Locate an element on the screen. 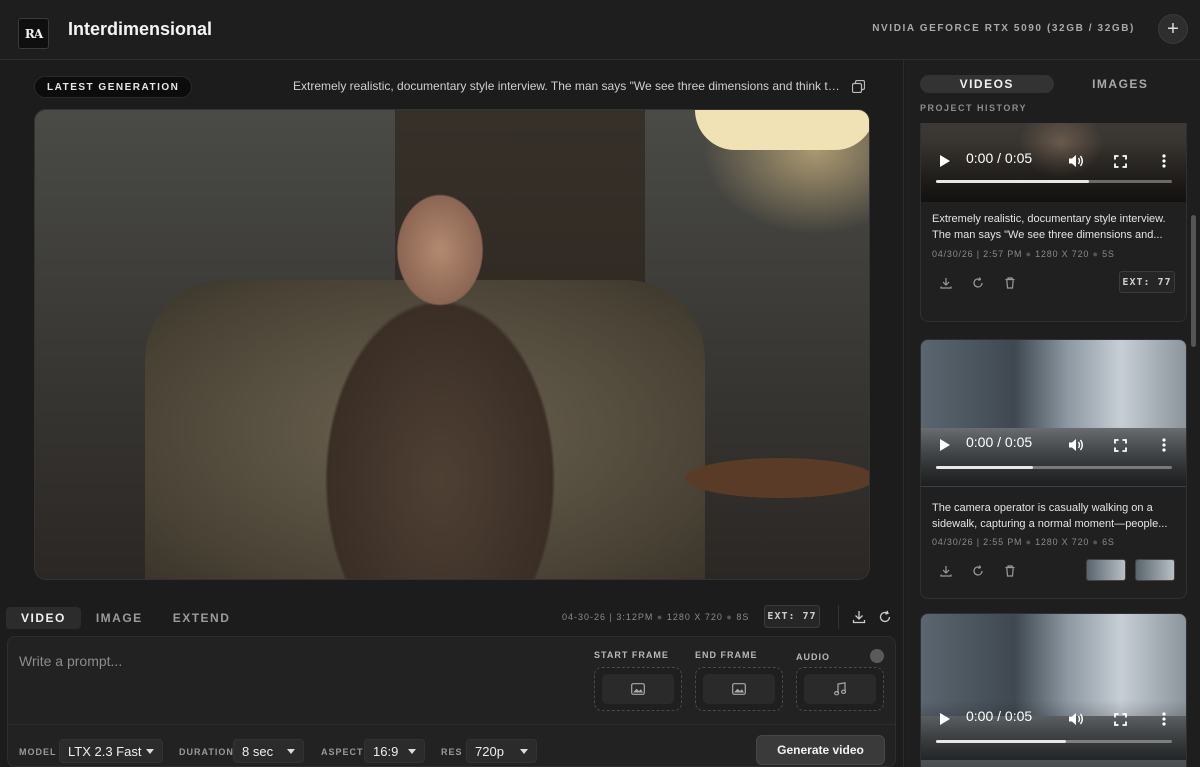 This screenshot has height=767, width=1200. generate-video-button: Generate video is located at coordinates (820, 750).